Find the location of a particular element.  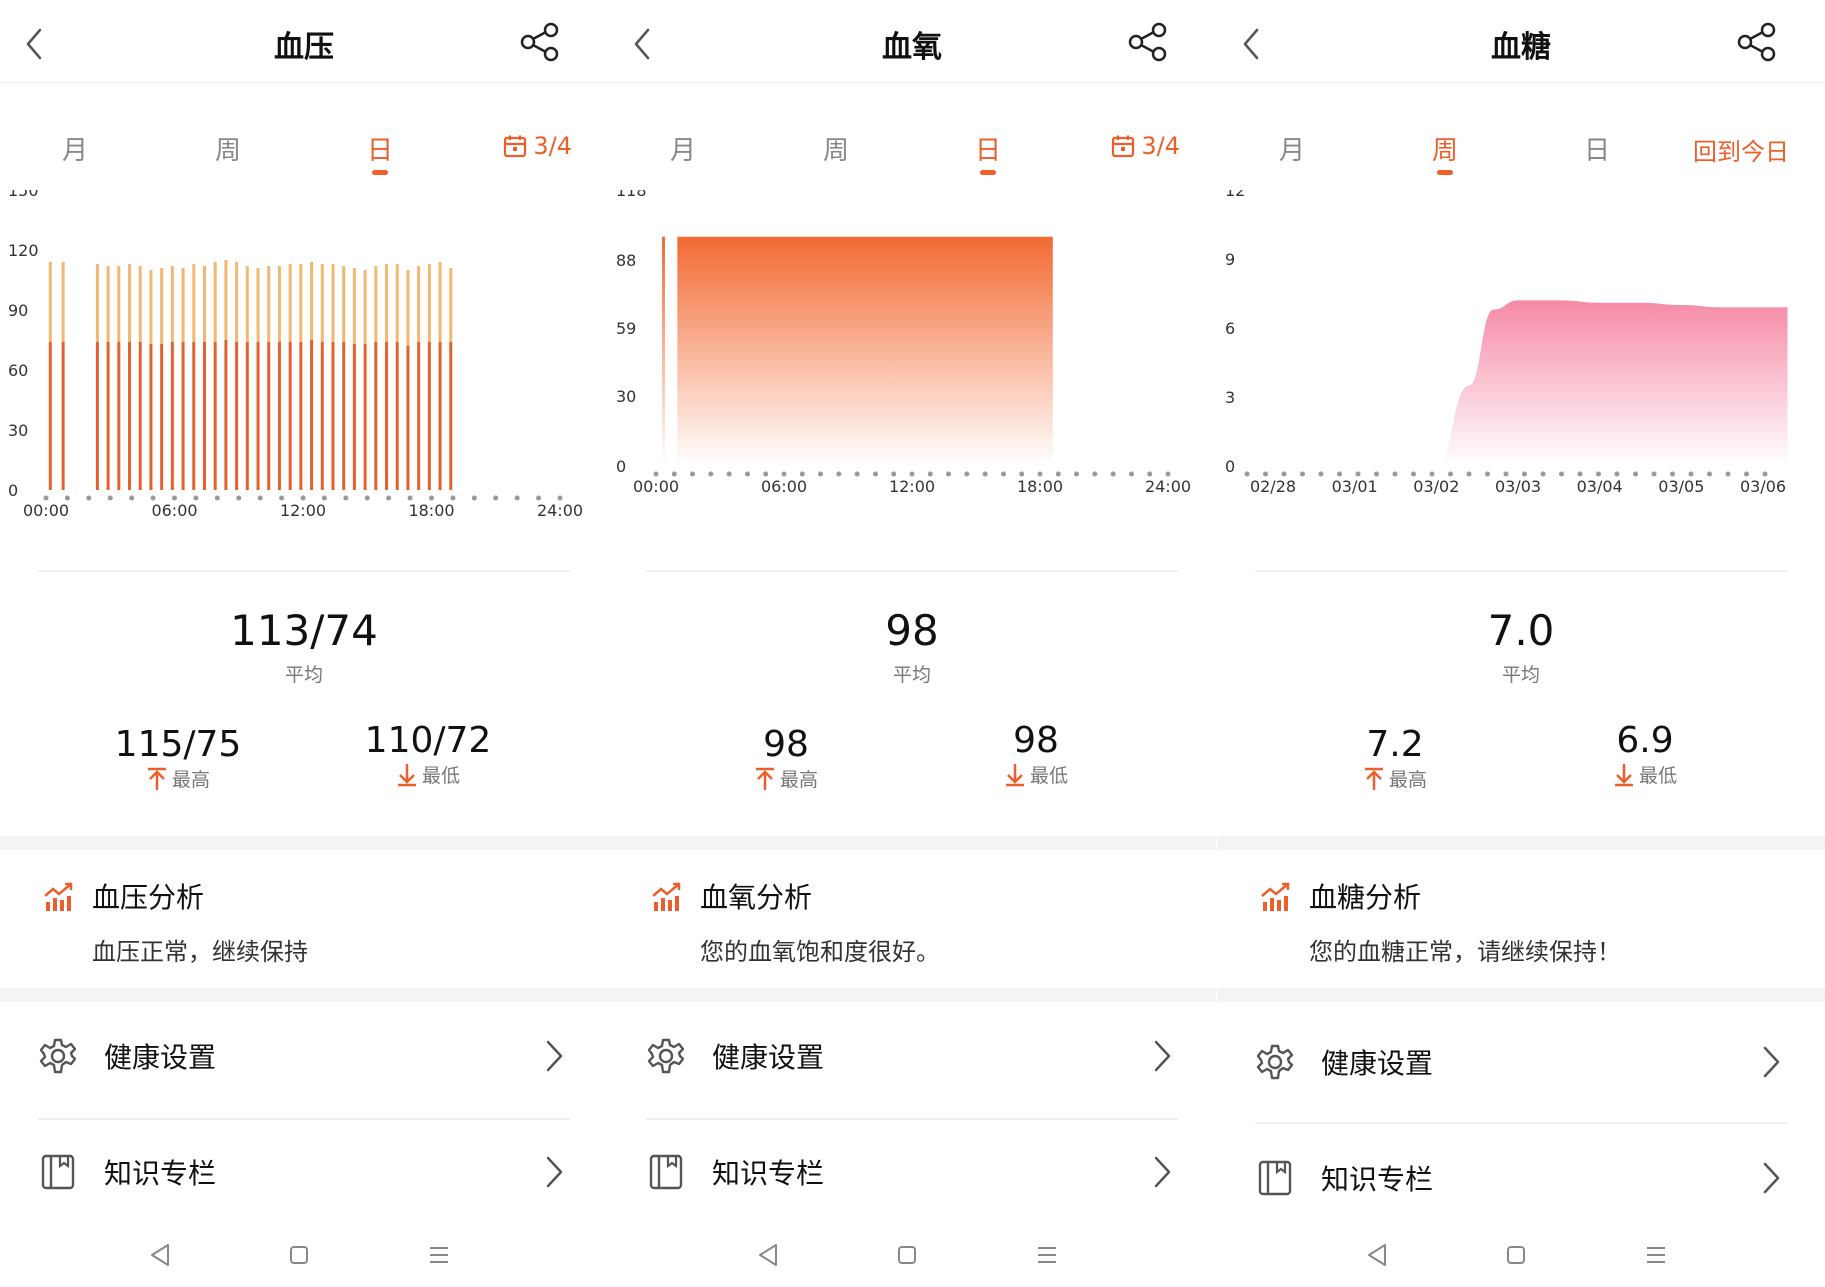

analysis-title: 血糖分析 is located at coordinates (1365, 897).